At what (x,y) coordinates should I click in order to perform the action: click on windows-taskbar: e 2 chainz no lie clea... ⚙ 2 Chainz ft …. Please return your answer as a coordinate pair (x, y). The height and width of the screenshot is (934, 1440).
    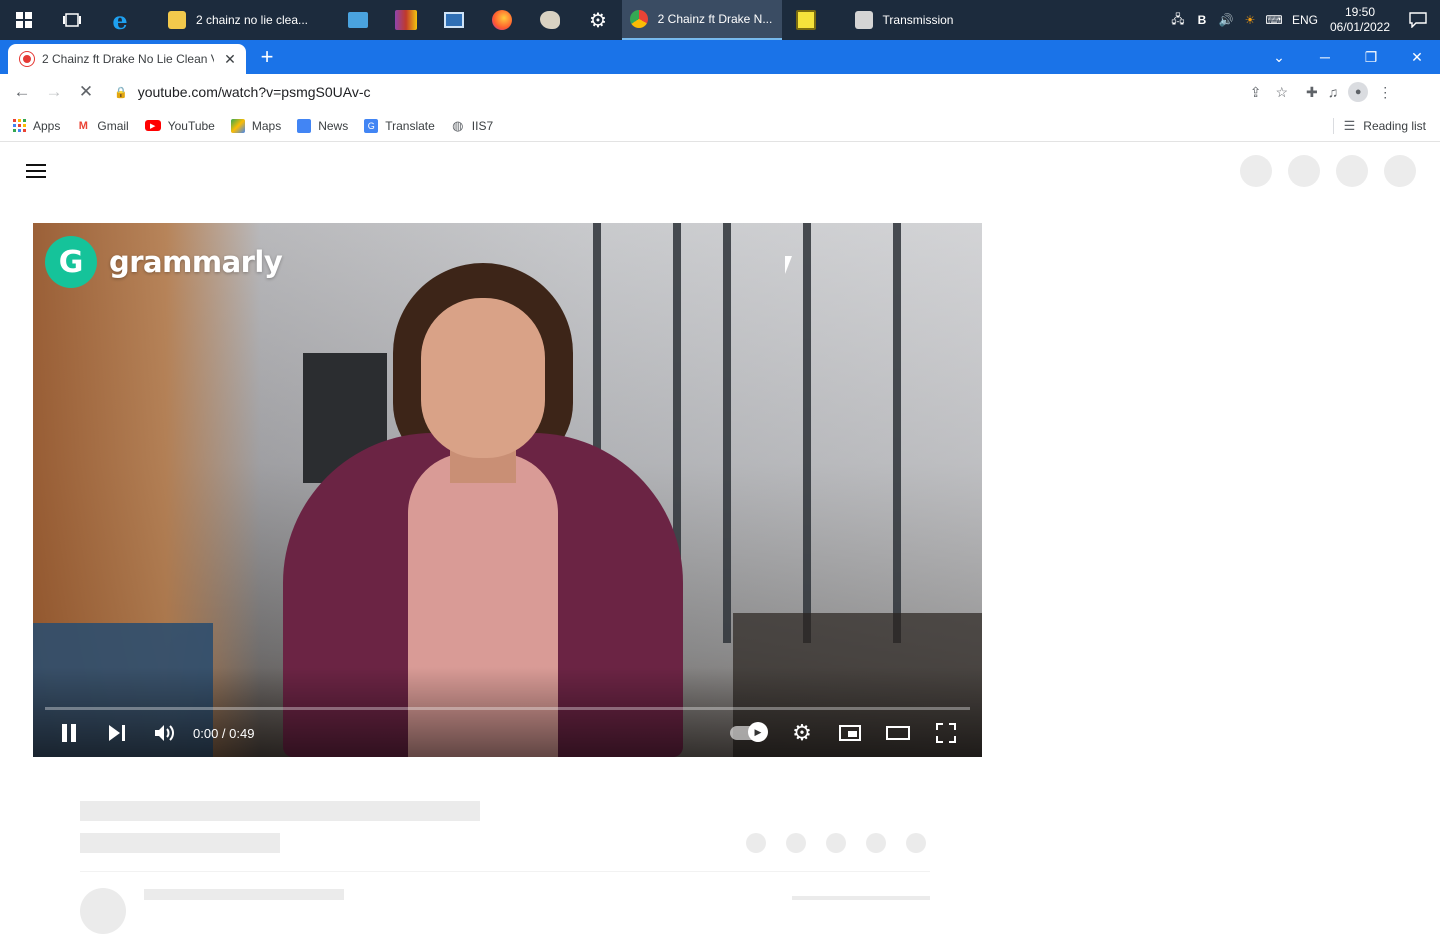
    Looking at the image, I should click on (720, 20).